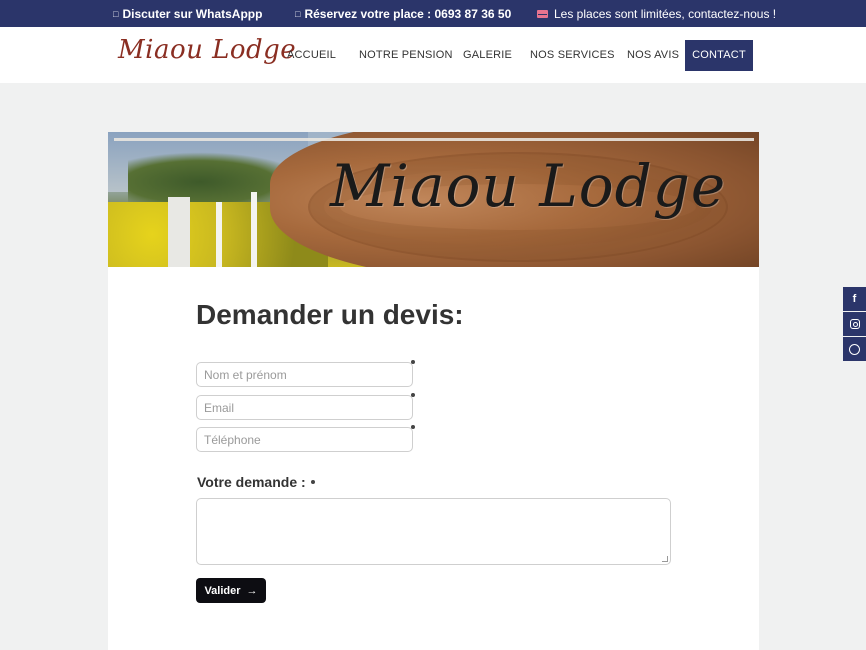 The height and width of the screenshot is (650, 866). I want to click on message-label: Votre demande :, so click(251, 482).